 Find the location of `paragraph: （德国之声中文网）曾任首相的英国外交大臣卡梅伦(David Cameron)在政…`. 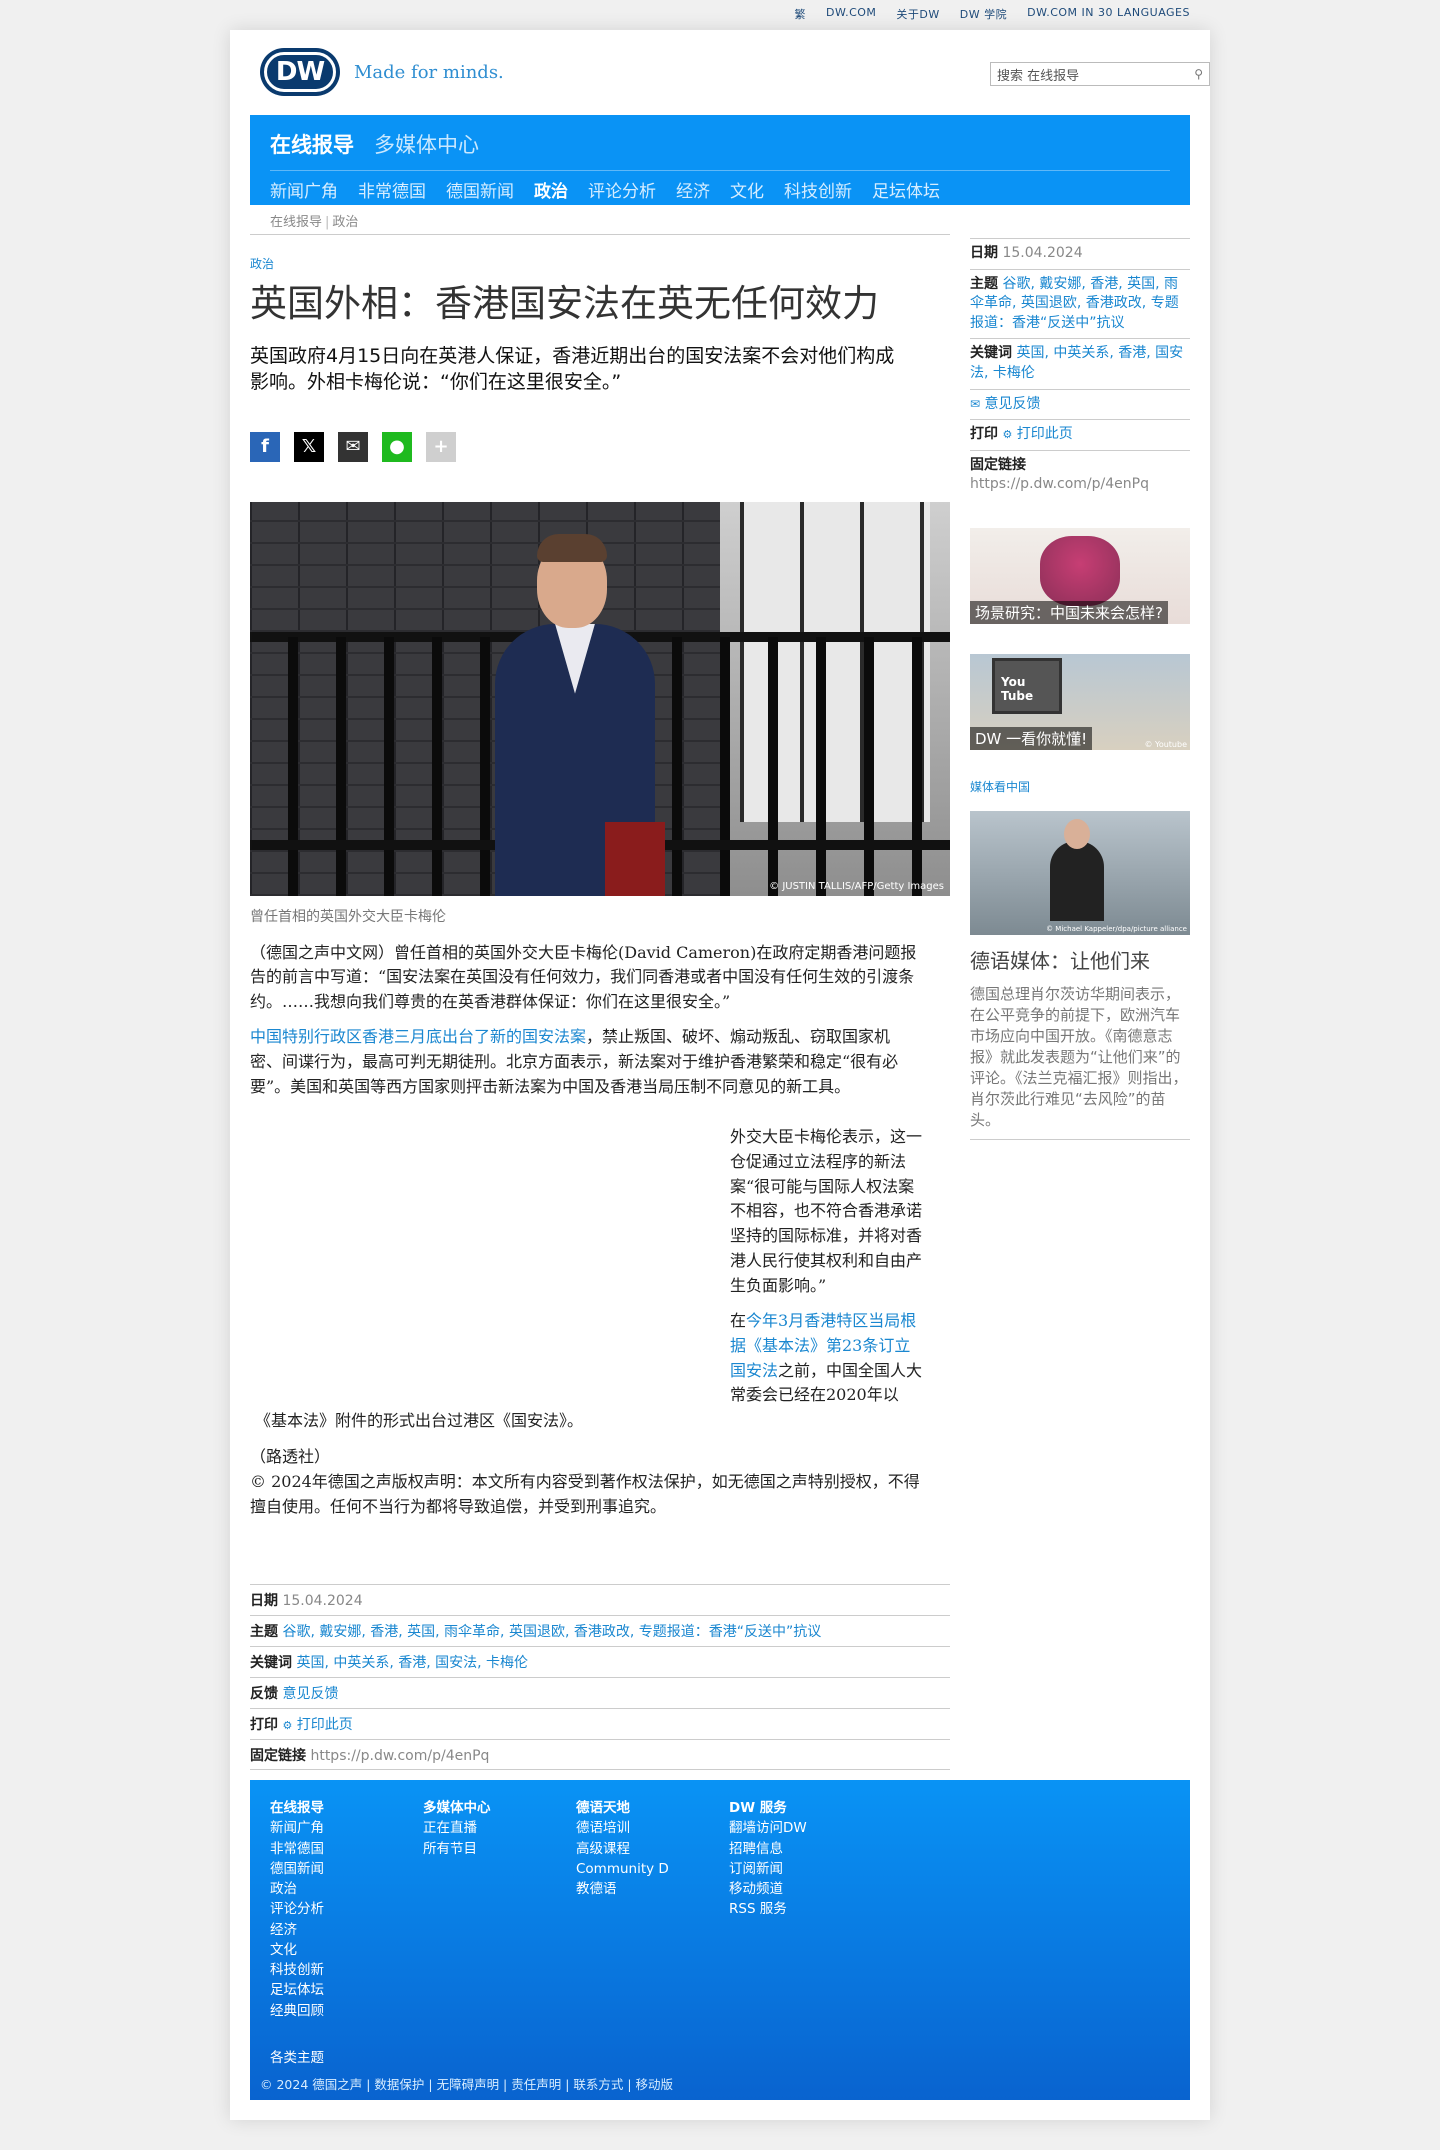

paragraph: （德国之声中文网）曾任首相的英国外交大臣卡梅伦(David Cameron)在政… is located at coordinates (583, 977).